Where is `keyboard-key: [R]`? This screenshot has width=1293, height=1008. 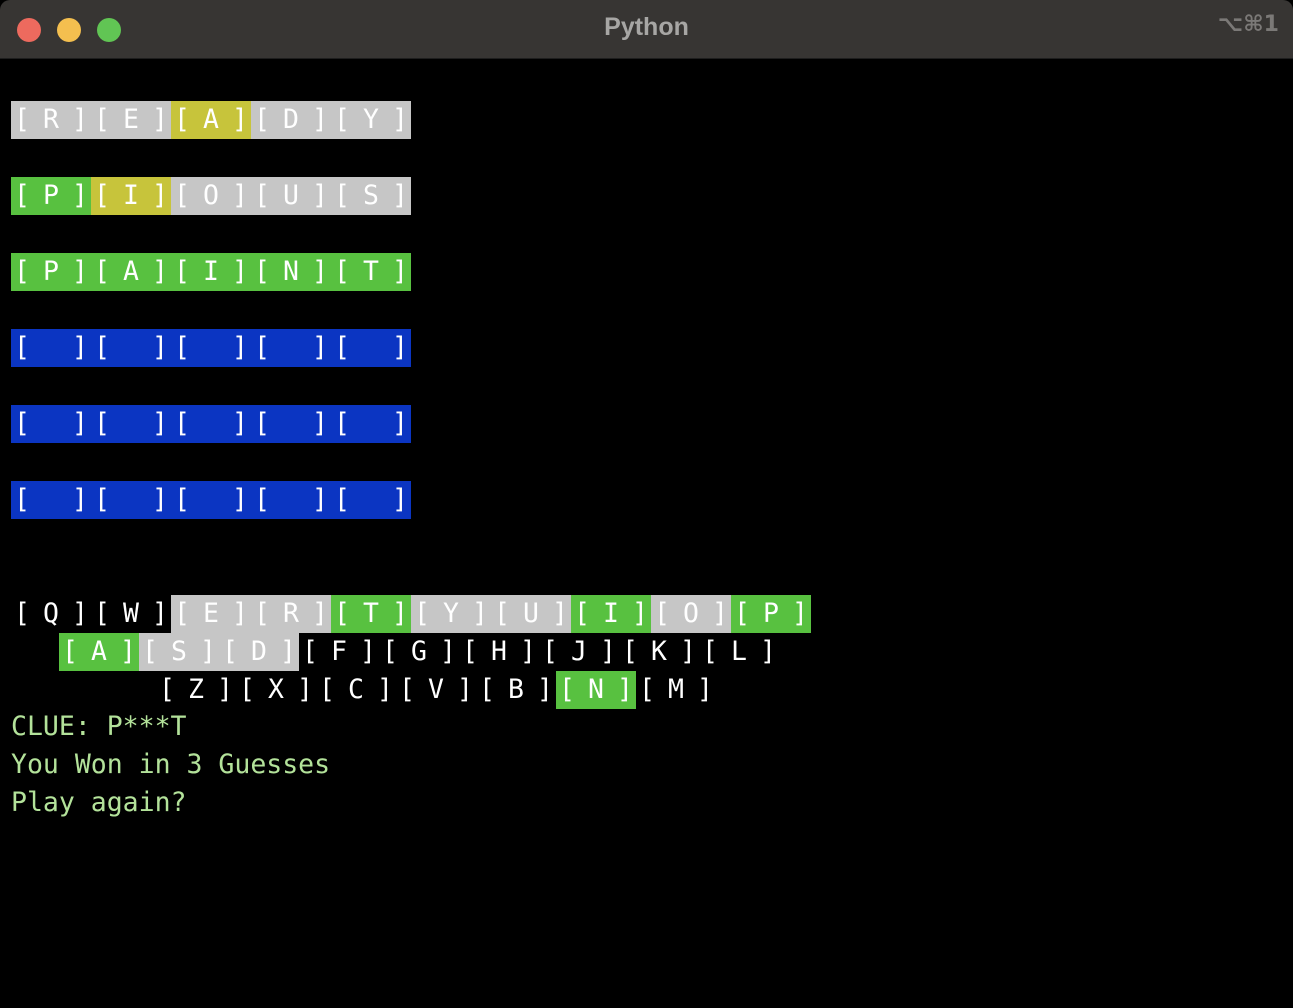 keyboard-key: [R] is located at coordinates (291, 614).